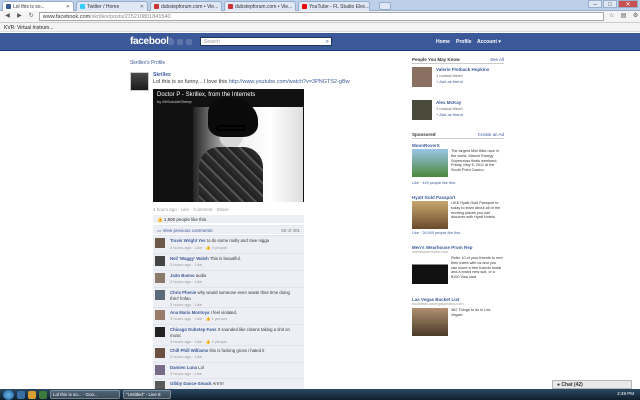  What do you see at coordinates (186, 6) in the screenshot?
I see `tab-dubstepforum-1: dubstepforum.com • Vie... ✕` at bounding box center [186, 6].